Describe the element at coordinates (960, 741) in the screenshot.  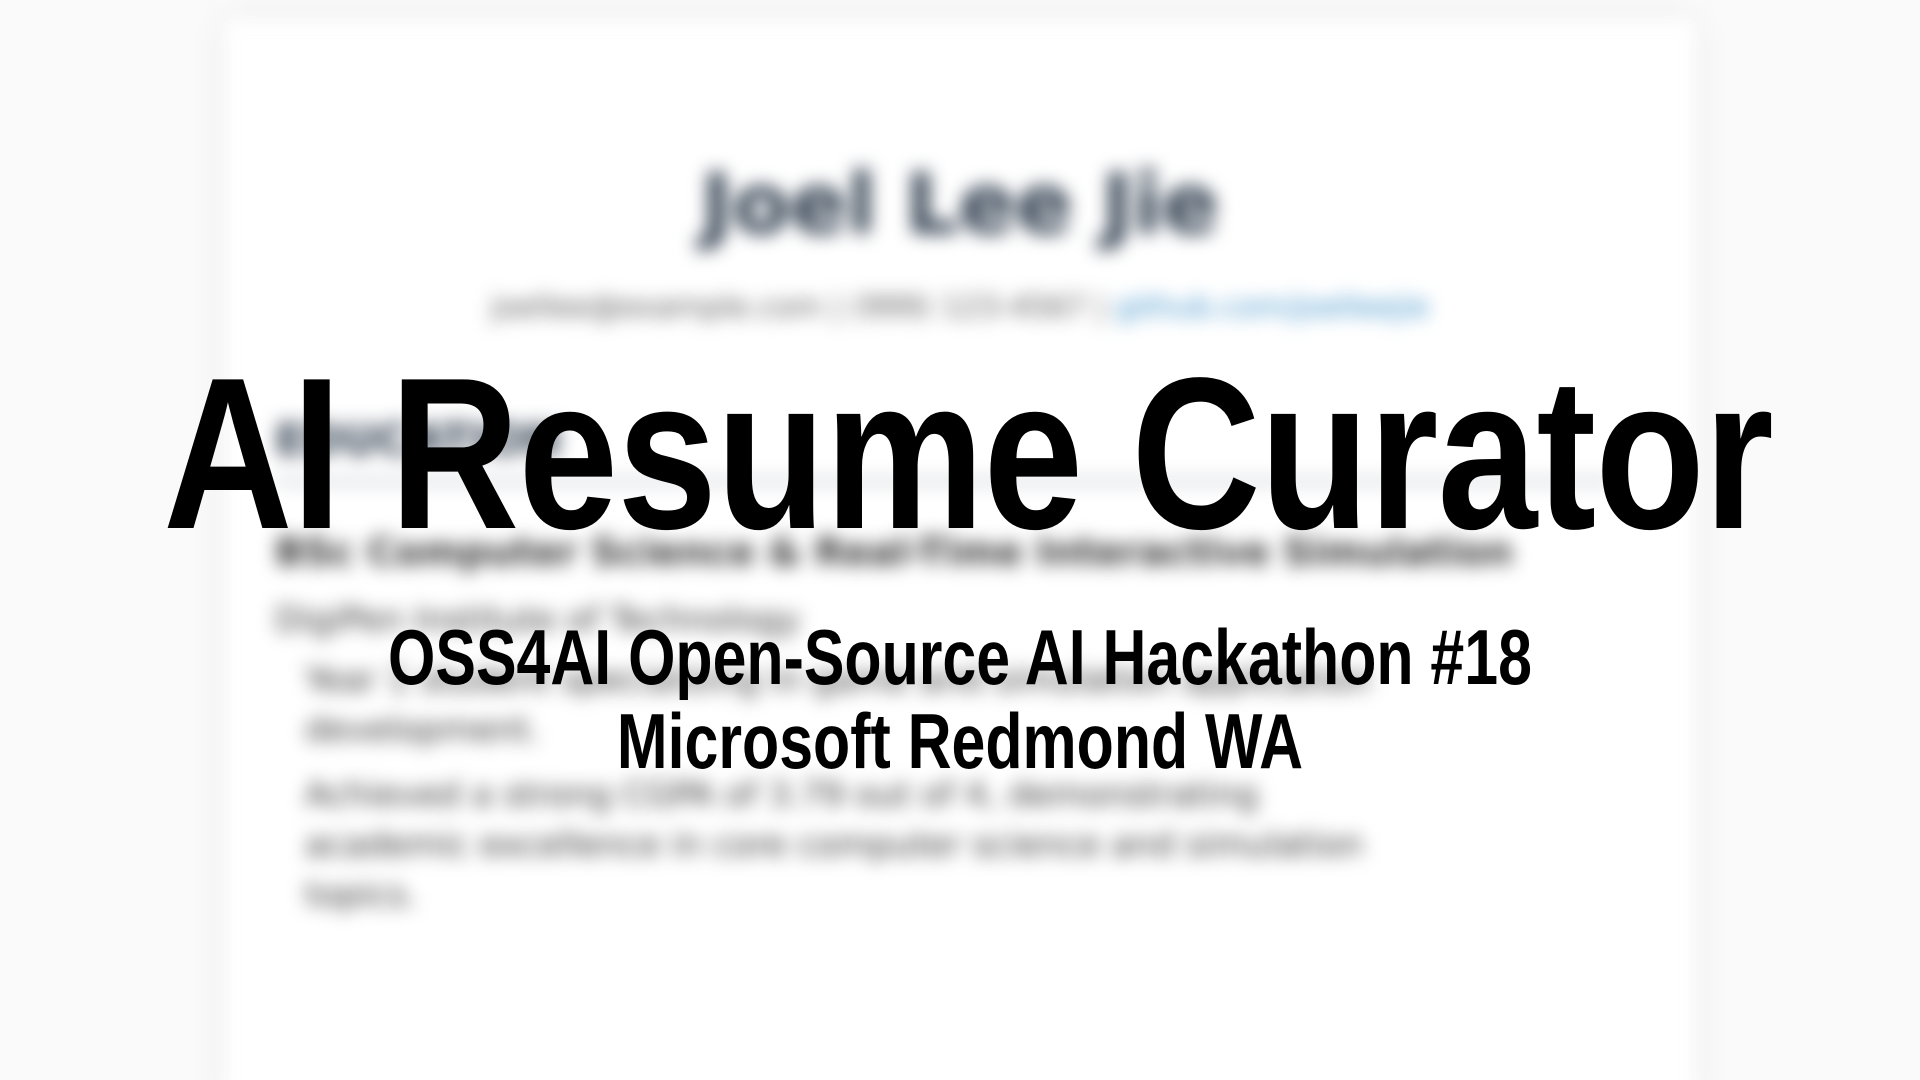
I see `event-location: Microsoft Redmond WA` at that location.